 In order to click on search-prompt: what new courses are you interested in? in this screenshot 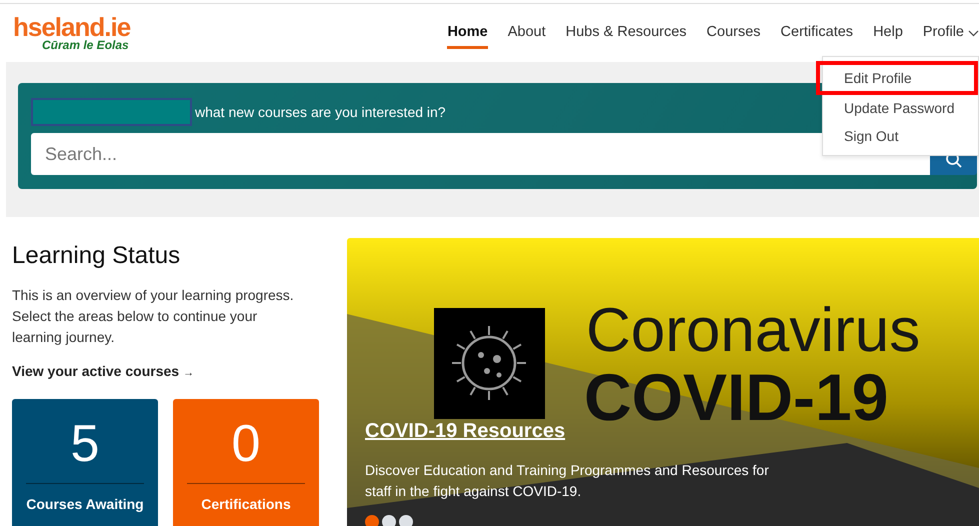, I will do `click(320, 112)`.